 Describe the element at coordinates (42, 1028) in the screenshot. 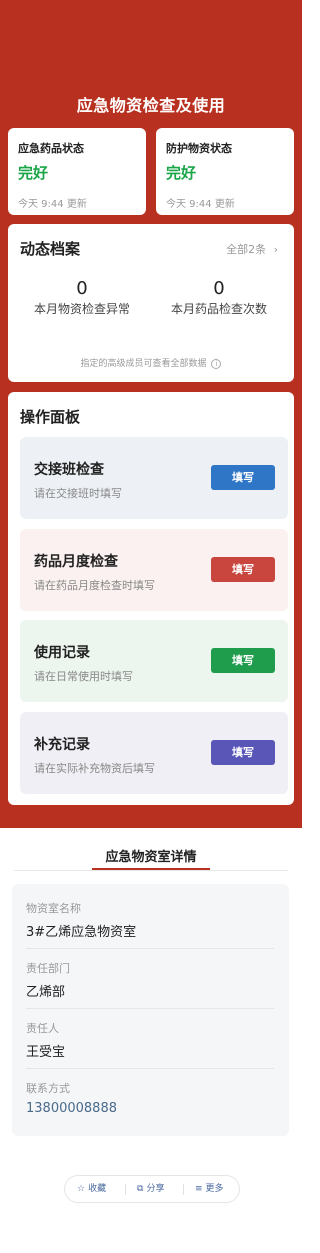

I see `field-label: 责任人` at that location.